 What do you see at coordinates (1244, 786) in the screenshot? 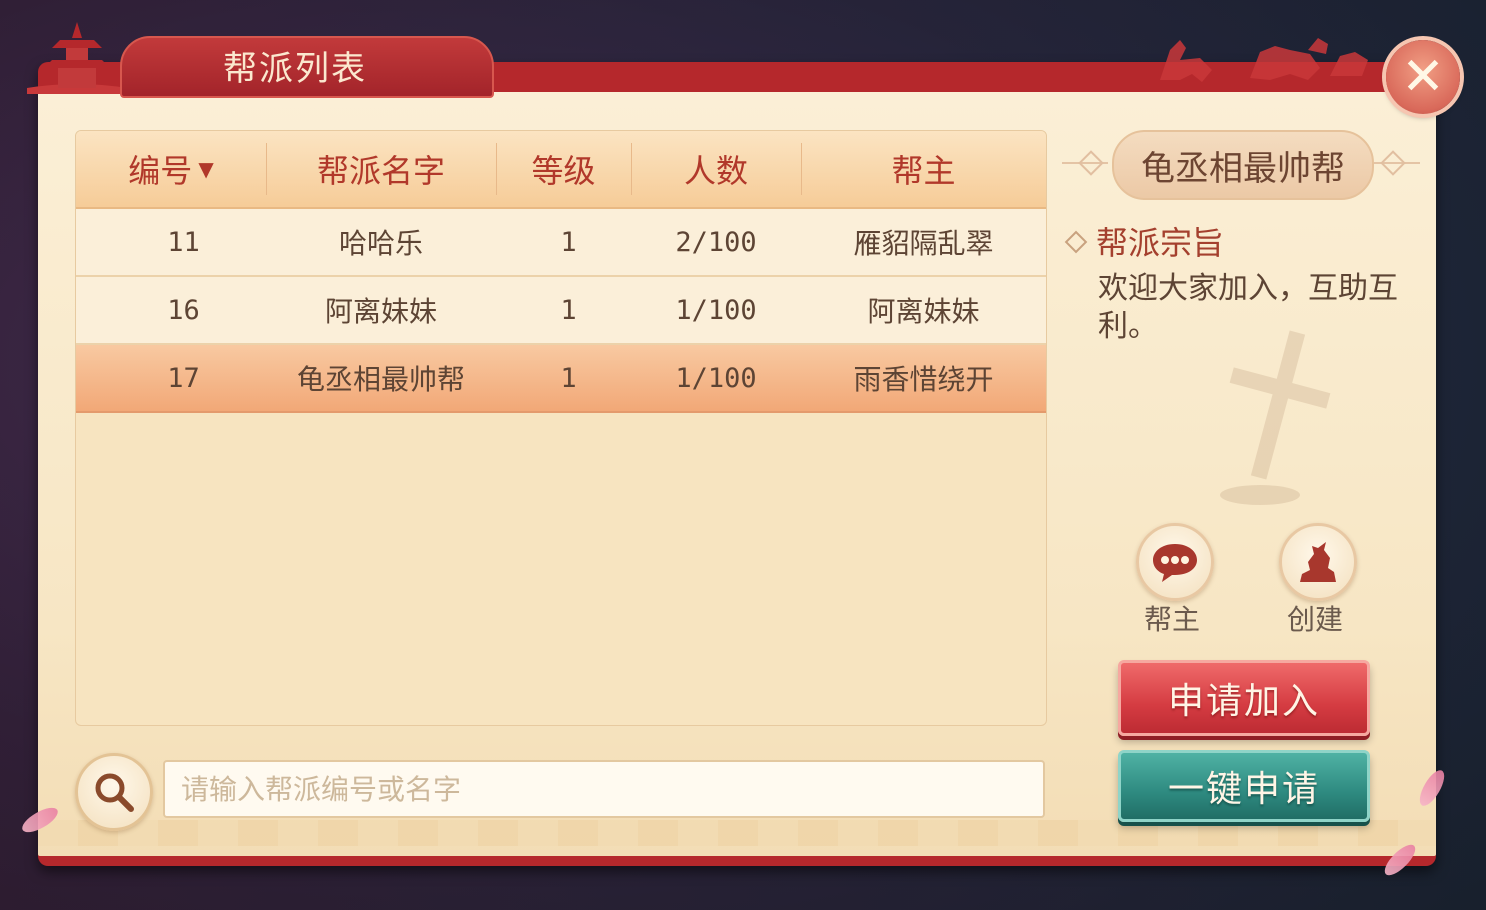
I see `quick-apply-button: 一键申请` at bounding box center [1244, 786].